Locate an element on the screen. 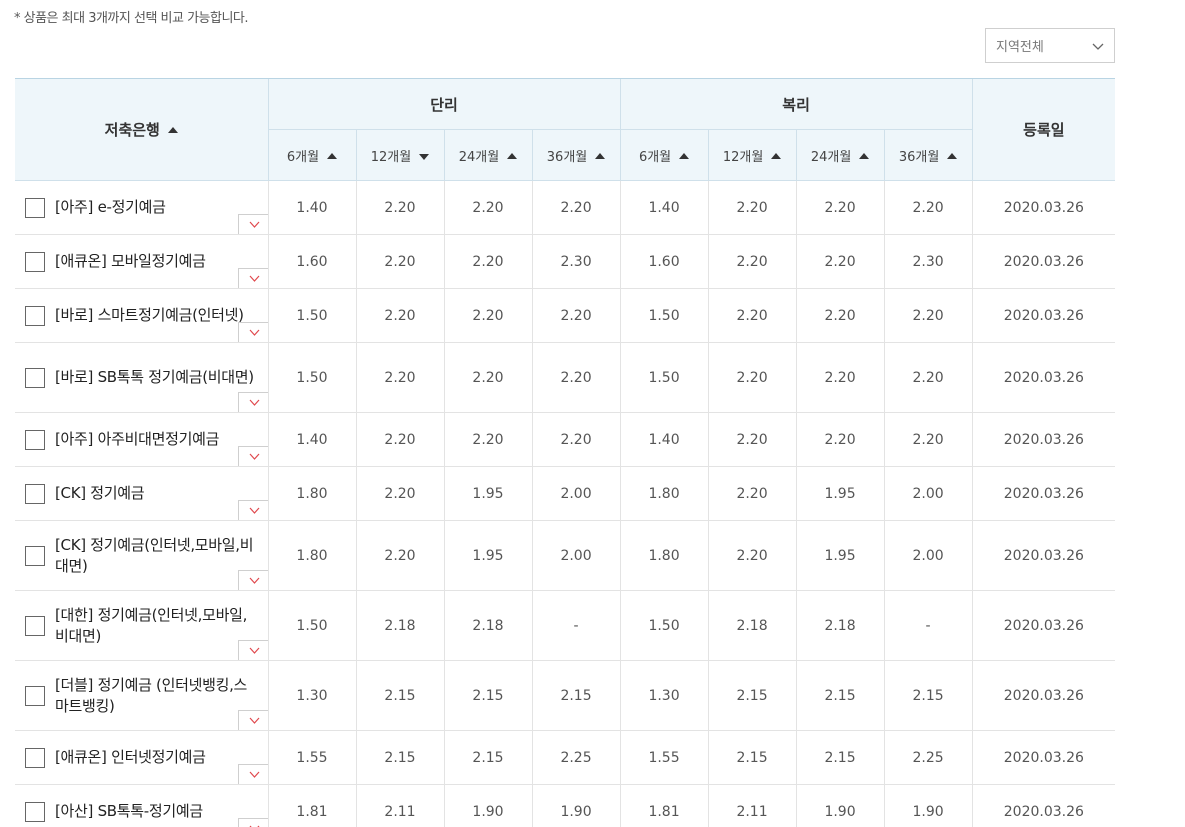 Image resolution: width=1185 pixels, height=827 pixels. simple-rate-cell: 1.60 is located at coordinates (311, 261).